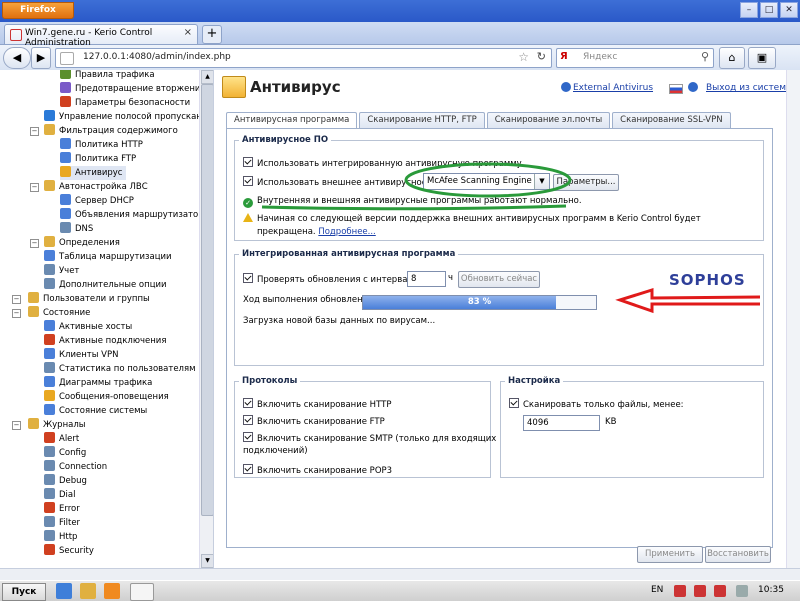  What do you see at coordinates (62, 509) in the screenshot?
I see `tree-item: Error` at bounding box center [62, 509].